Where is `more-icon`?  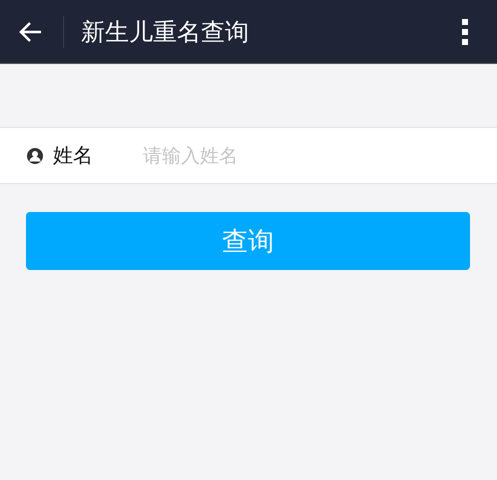 more-icon is located at coordinates (465, 31).